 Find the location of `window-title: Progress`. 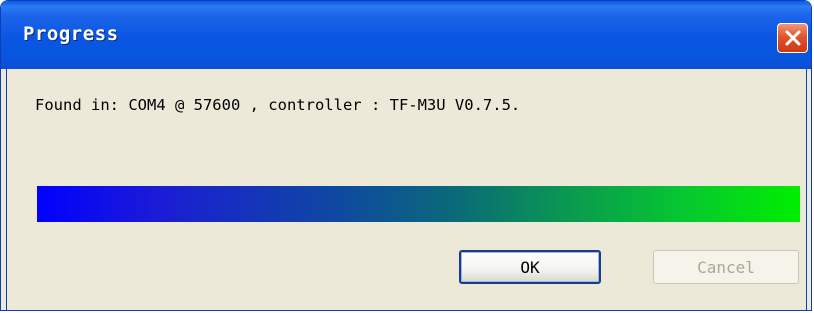

window-title: Progress is located at coordinates (71, 34).